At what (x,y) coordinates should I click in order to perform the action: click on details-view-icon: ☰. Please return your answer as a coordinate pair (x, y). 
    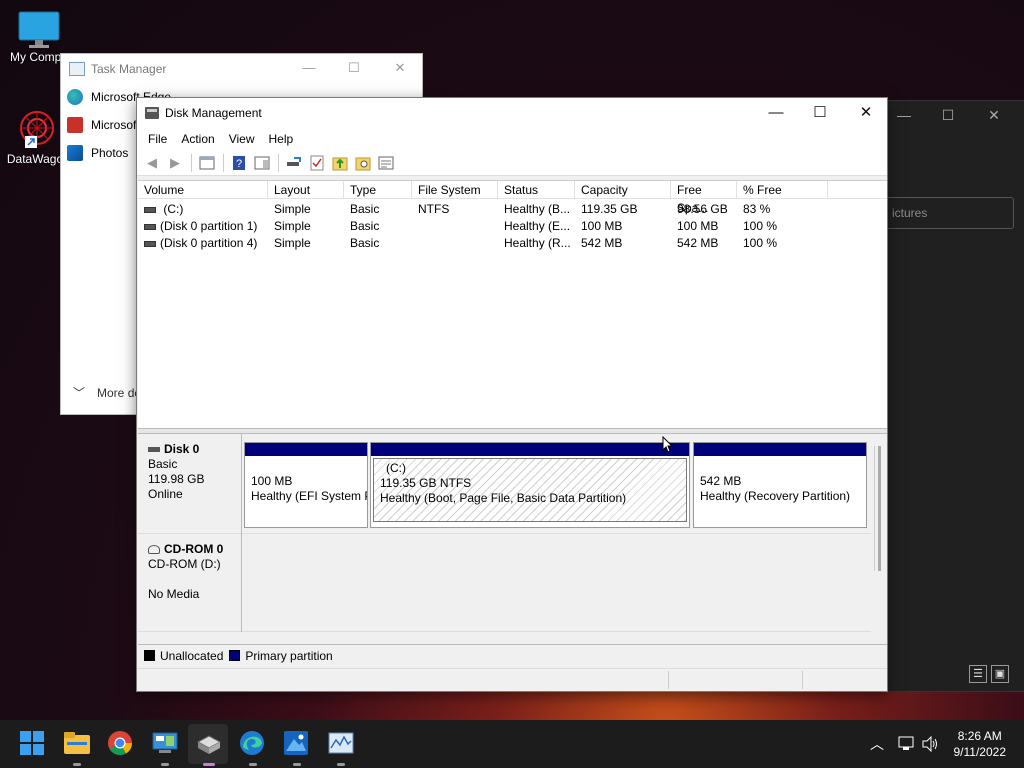
    Looking at the image, I should click on (978, 674).